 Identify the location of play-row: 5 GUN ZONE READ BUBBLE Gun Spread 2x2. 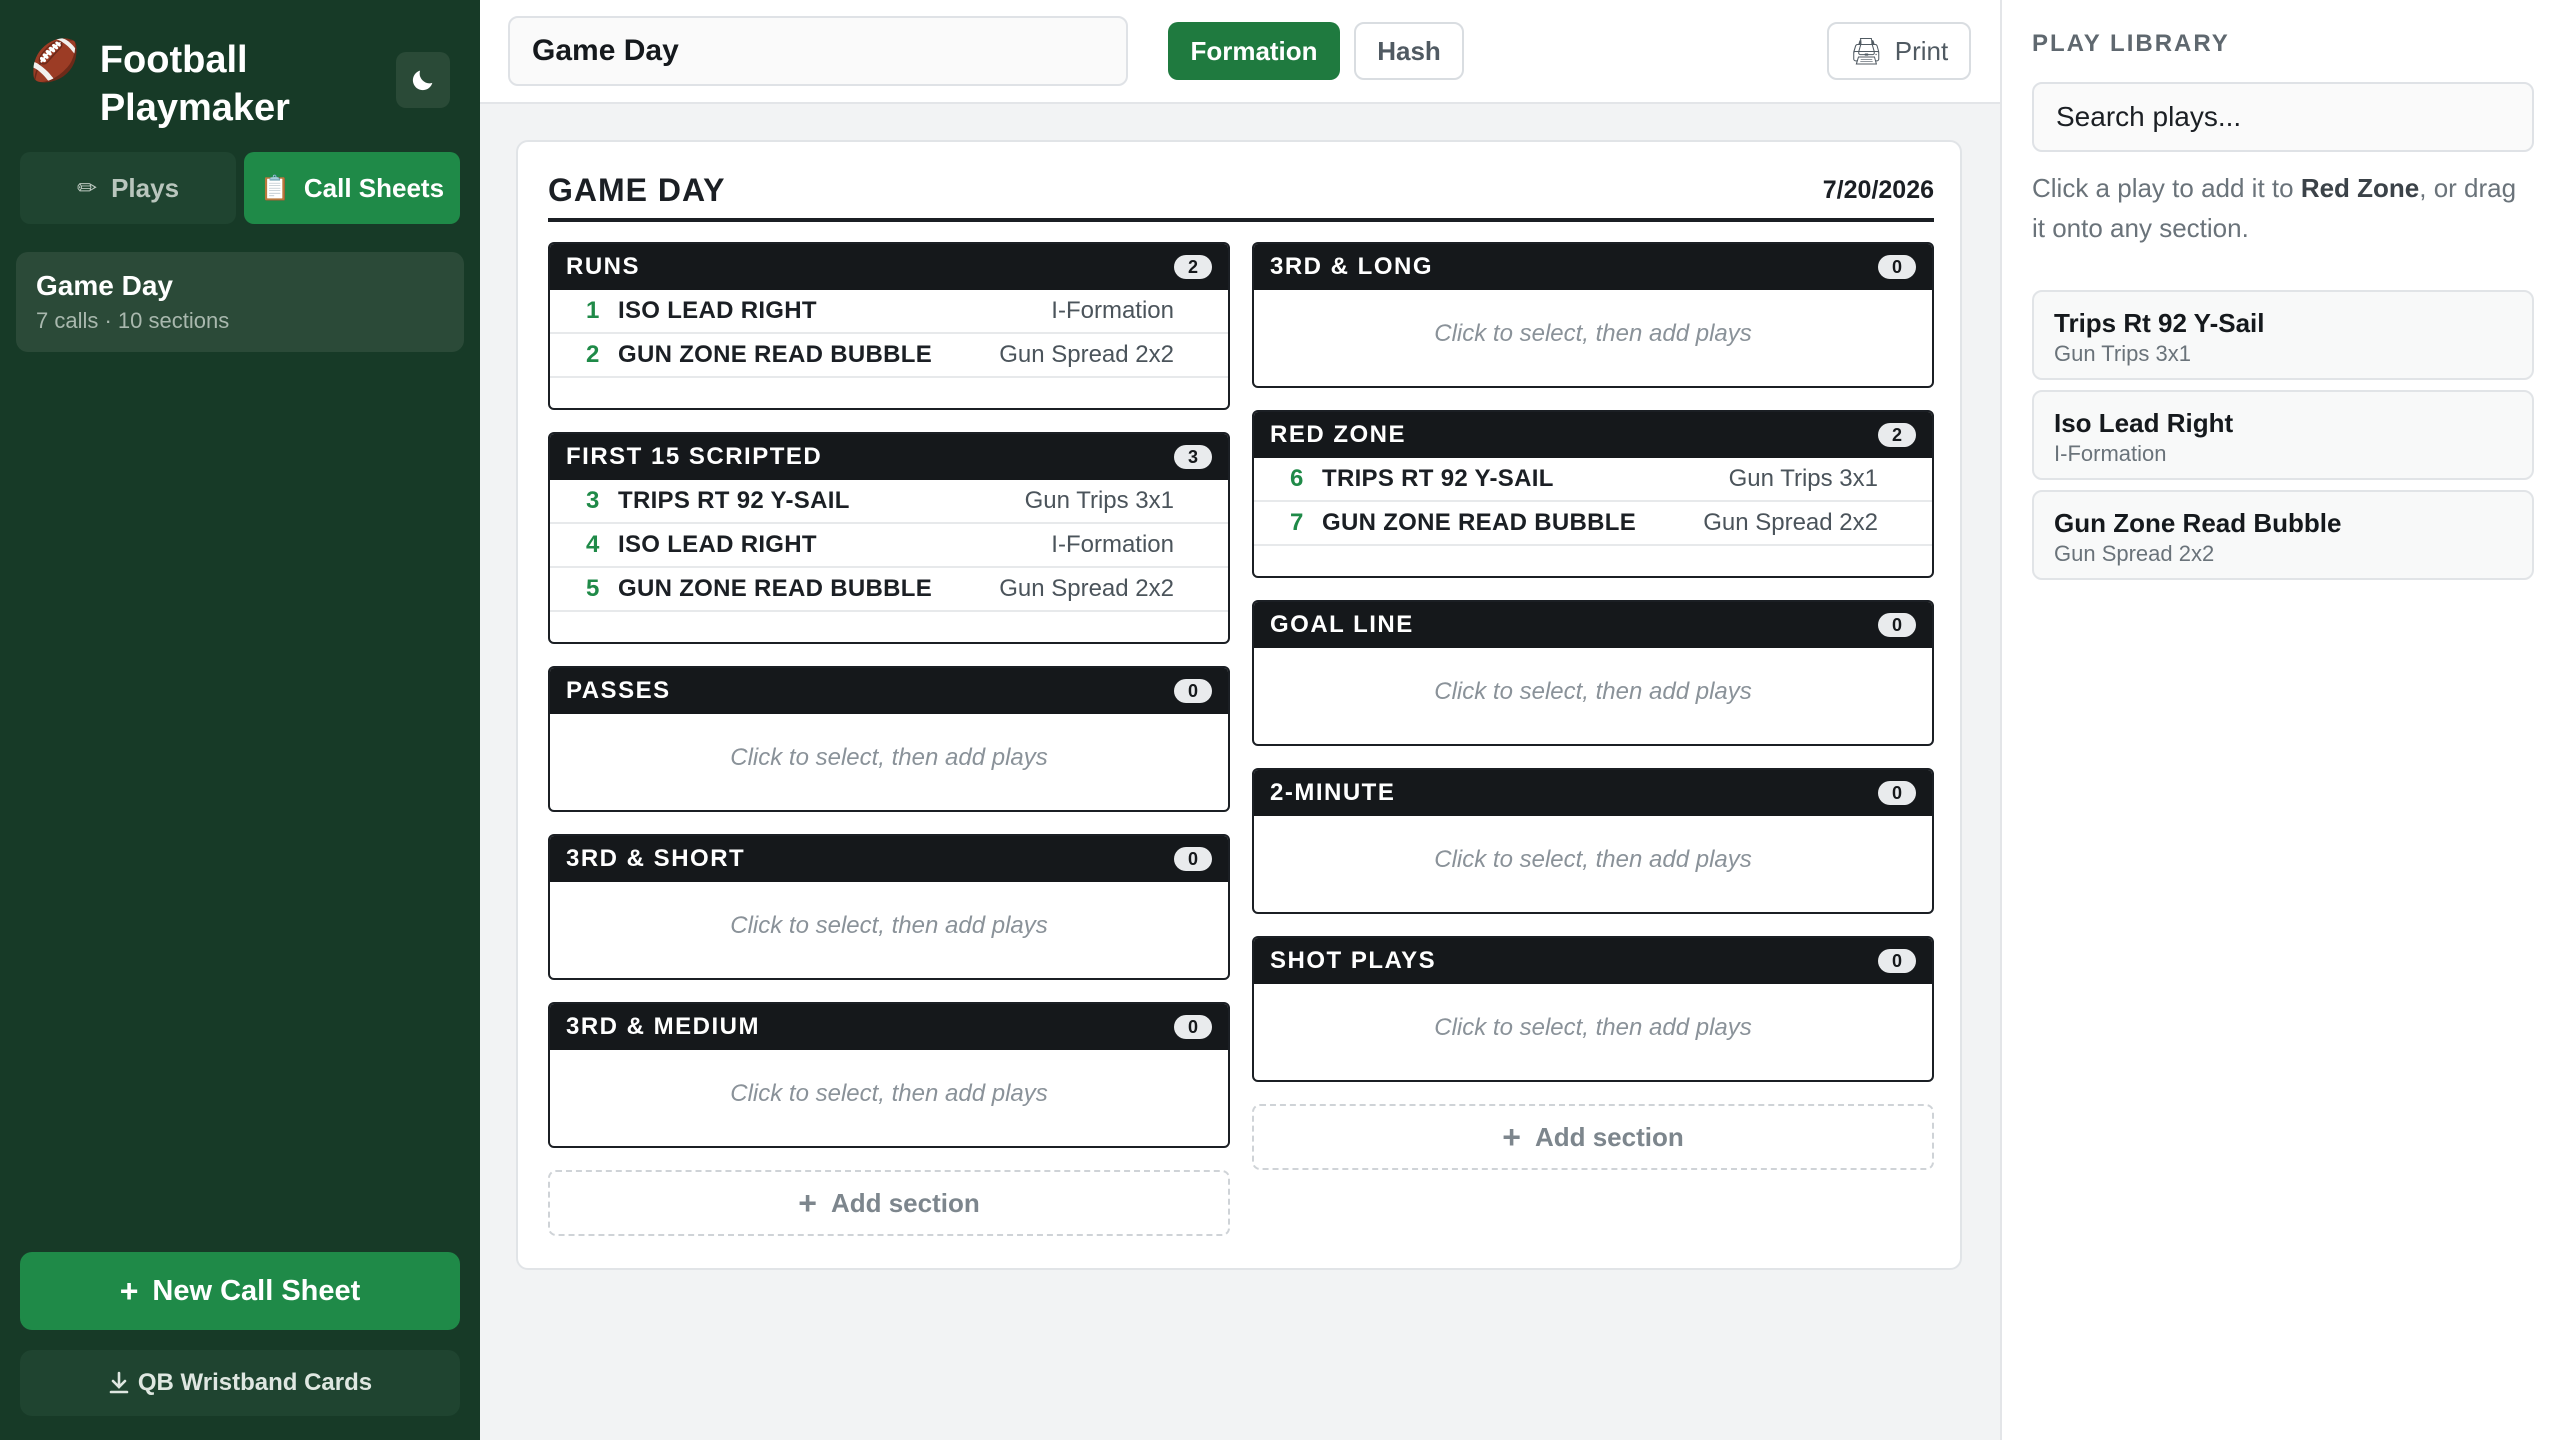
(889, 590).